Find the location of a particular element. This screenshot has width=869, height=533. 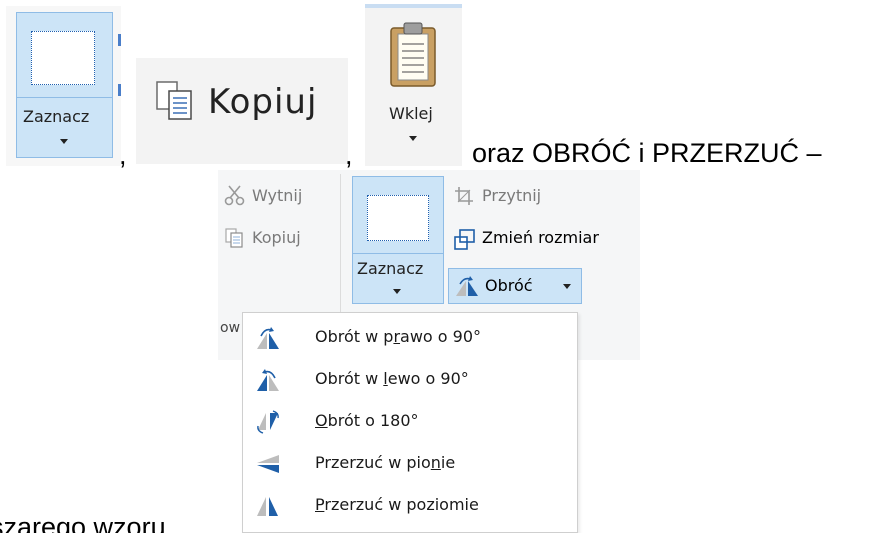

copy-button-label: Kopiuj is located at coordinates (263, 102).